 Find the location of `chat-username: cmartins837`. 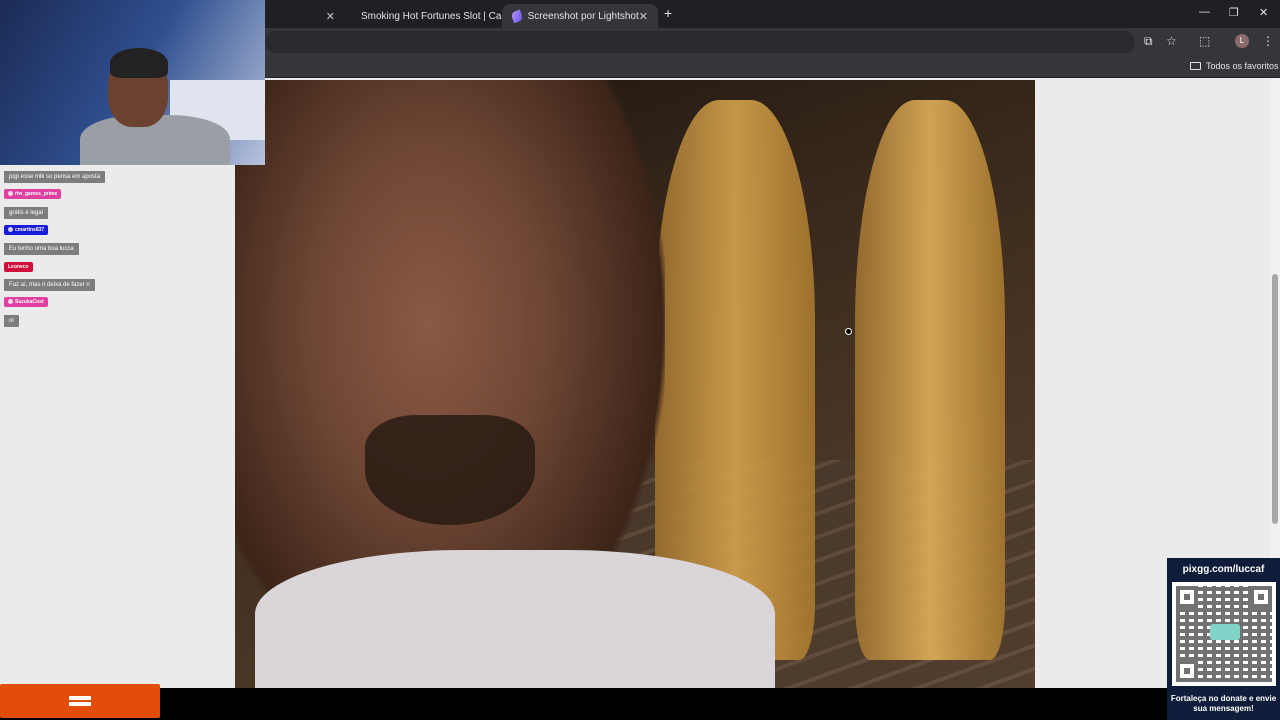

chat-username: cmartins837 is located at coordinates (26, 229).